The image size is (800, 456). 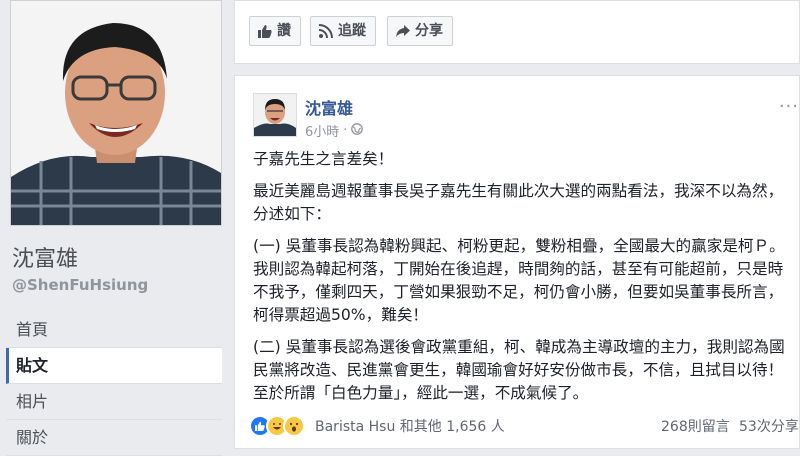 What do you see at coordinates (410, 426) in the screenshot?
I see `reactions-summary: Barista Hsu 和其他 1,656 人` at bounding box center [410, 426].